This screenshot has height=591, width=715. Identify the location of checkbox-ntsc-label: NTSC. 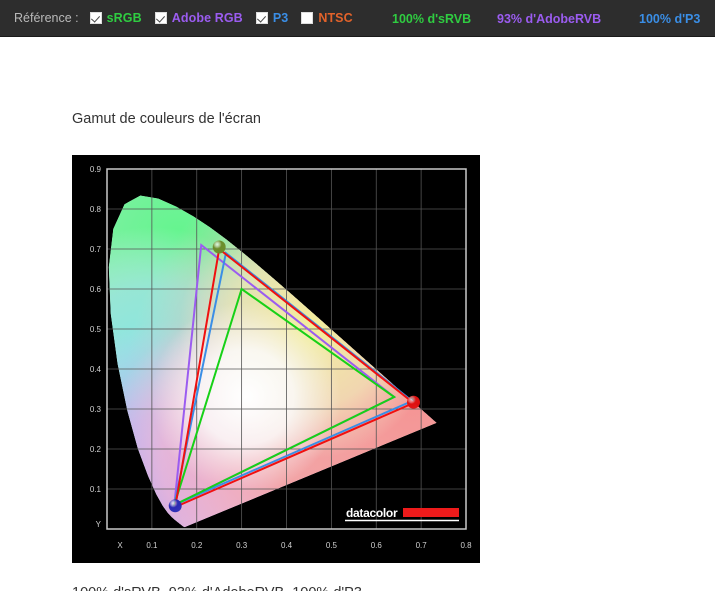
(335, 18).